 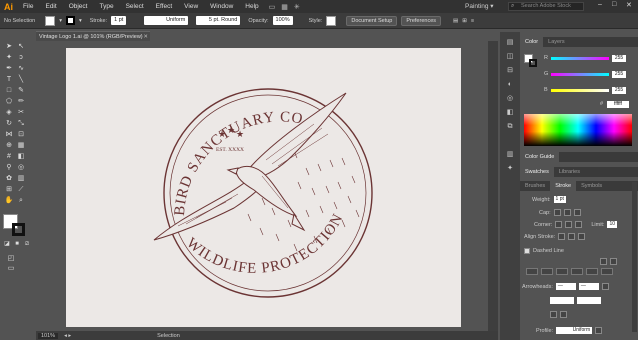 What do you see at coordinates (9, 167) in the screenshot?
I see `eyedropper-tool-icon: ⚲` at bounding box center [9, 167].